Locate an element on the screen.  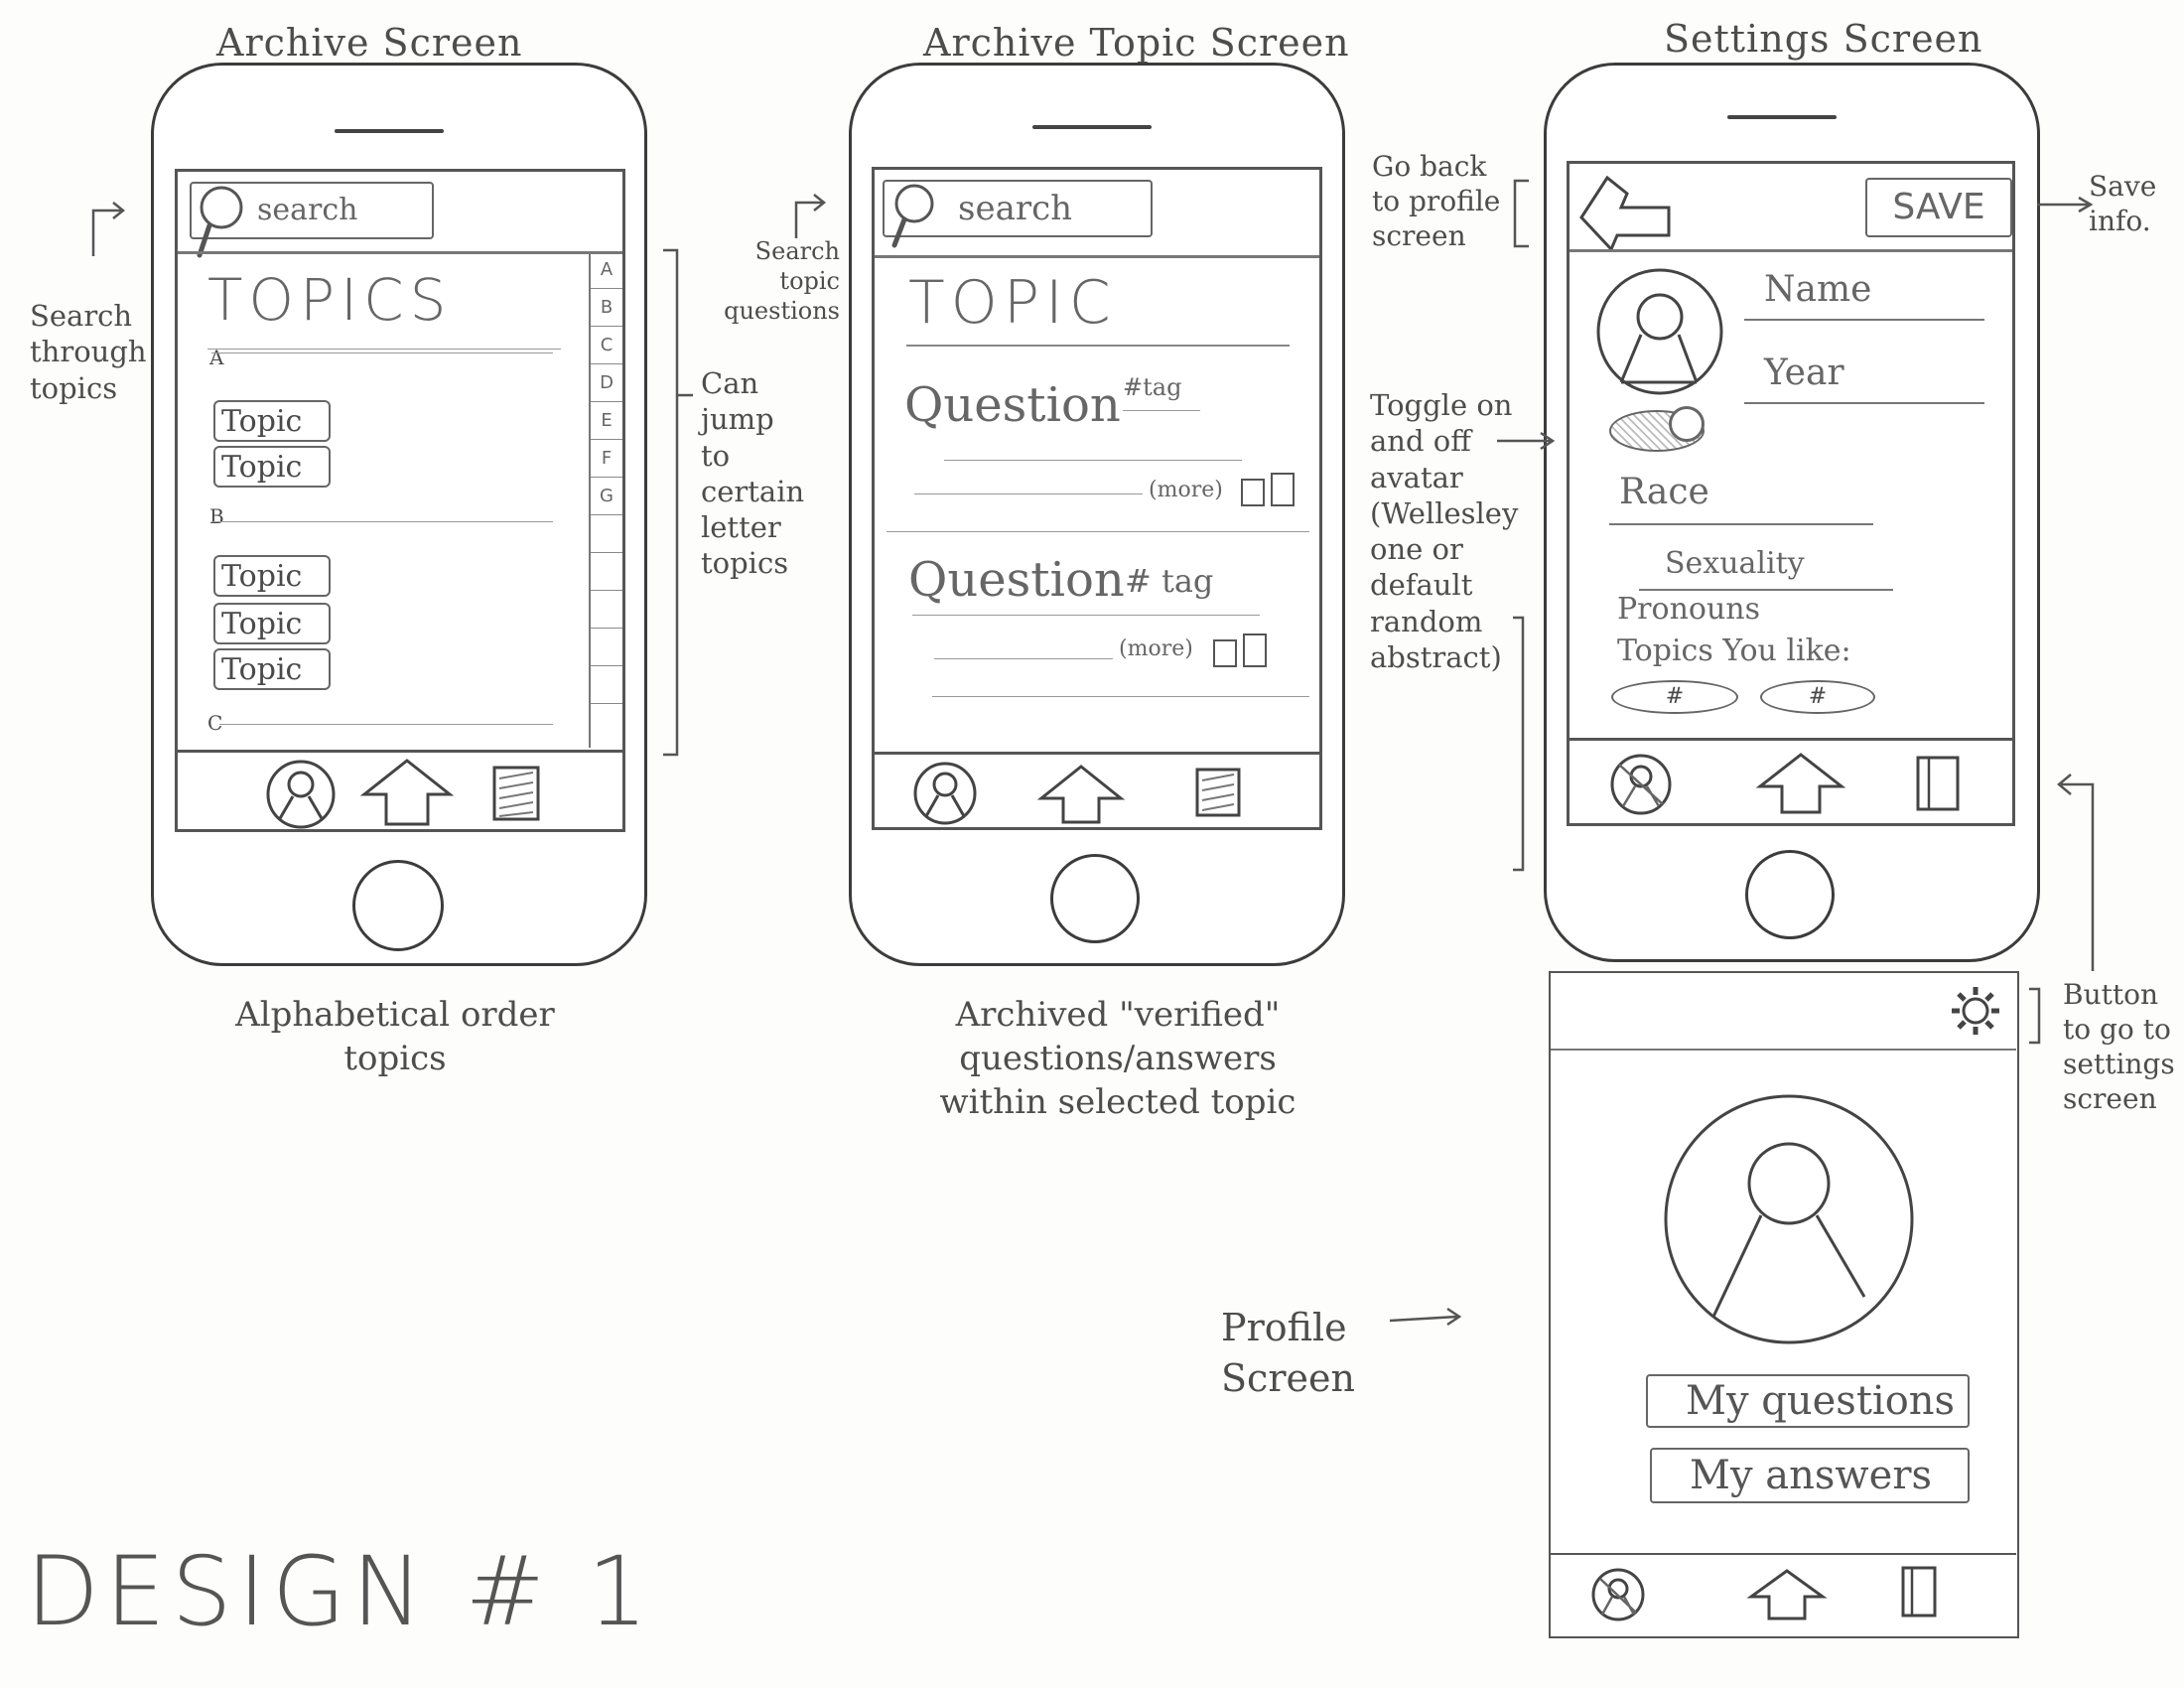
alpha-index-item: C is located at coordinates (606, 345).